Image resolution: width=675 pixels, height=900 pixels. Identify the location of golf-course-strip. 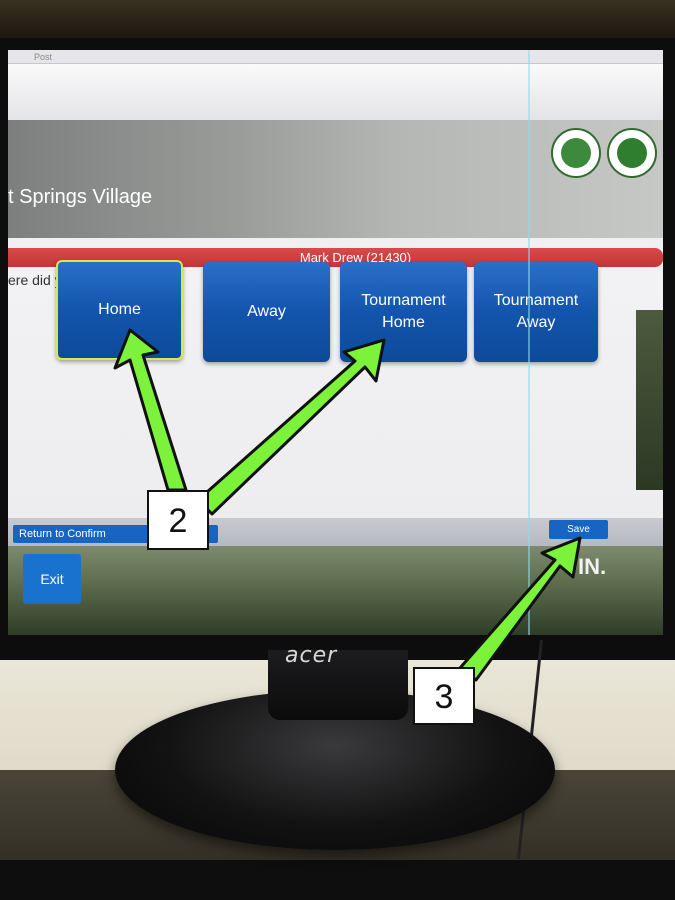
(335, 590).